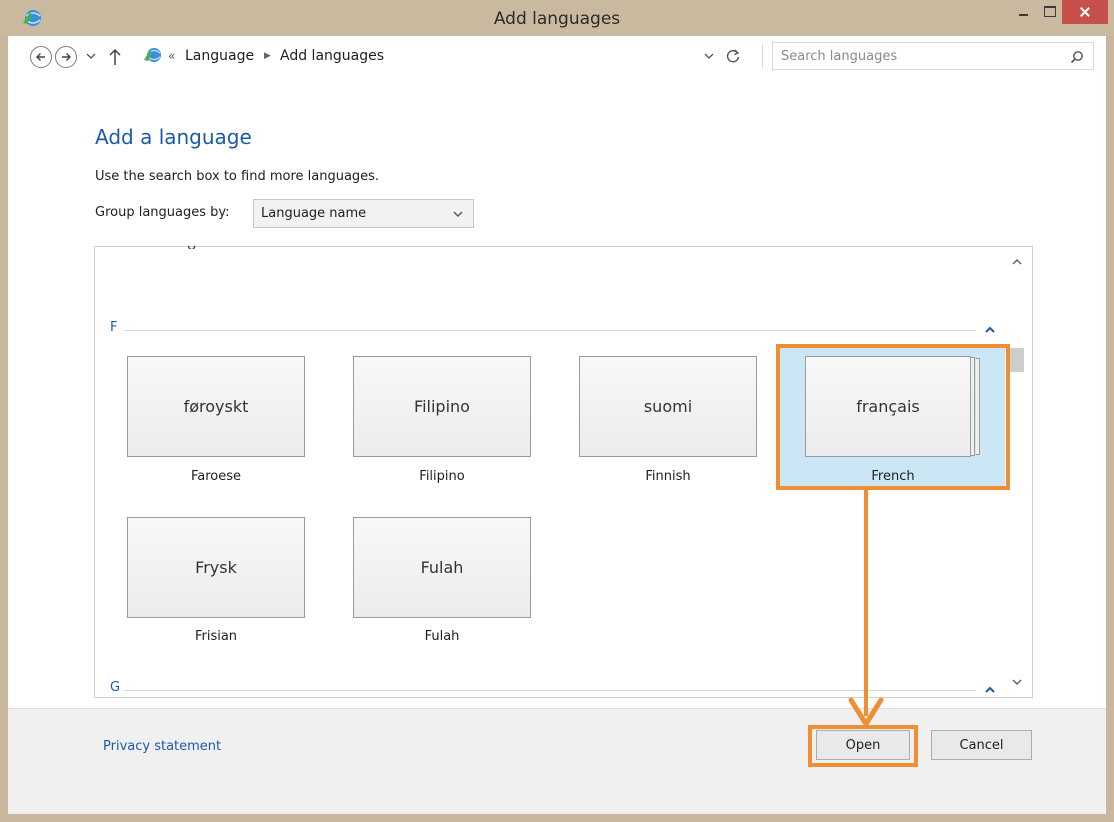 Image resolution: width=1114 pixels, height=822 pixels. Describe the element at coordinates (219, 56) in the screenshot. I see `breadcrumb-language: Language` at that location.